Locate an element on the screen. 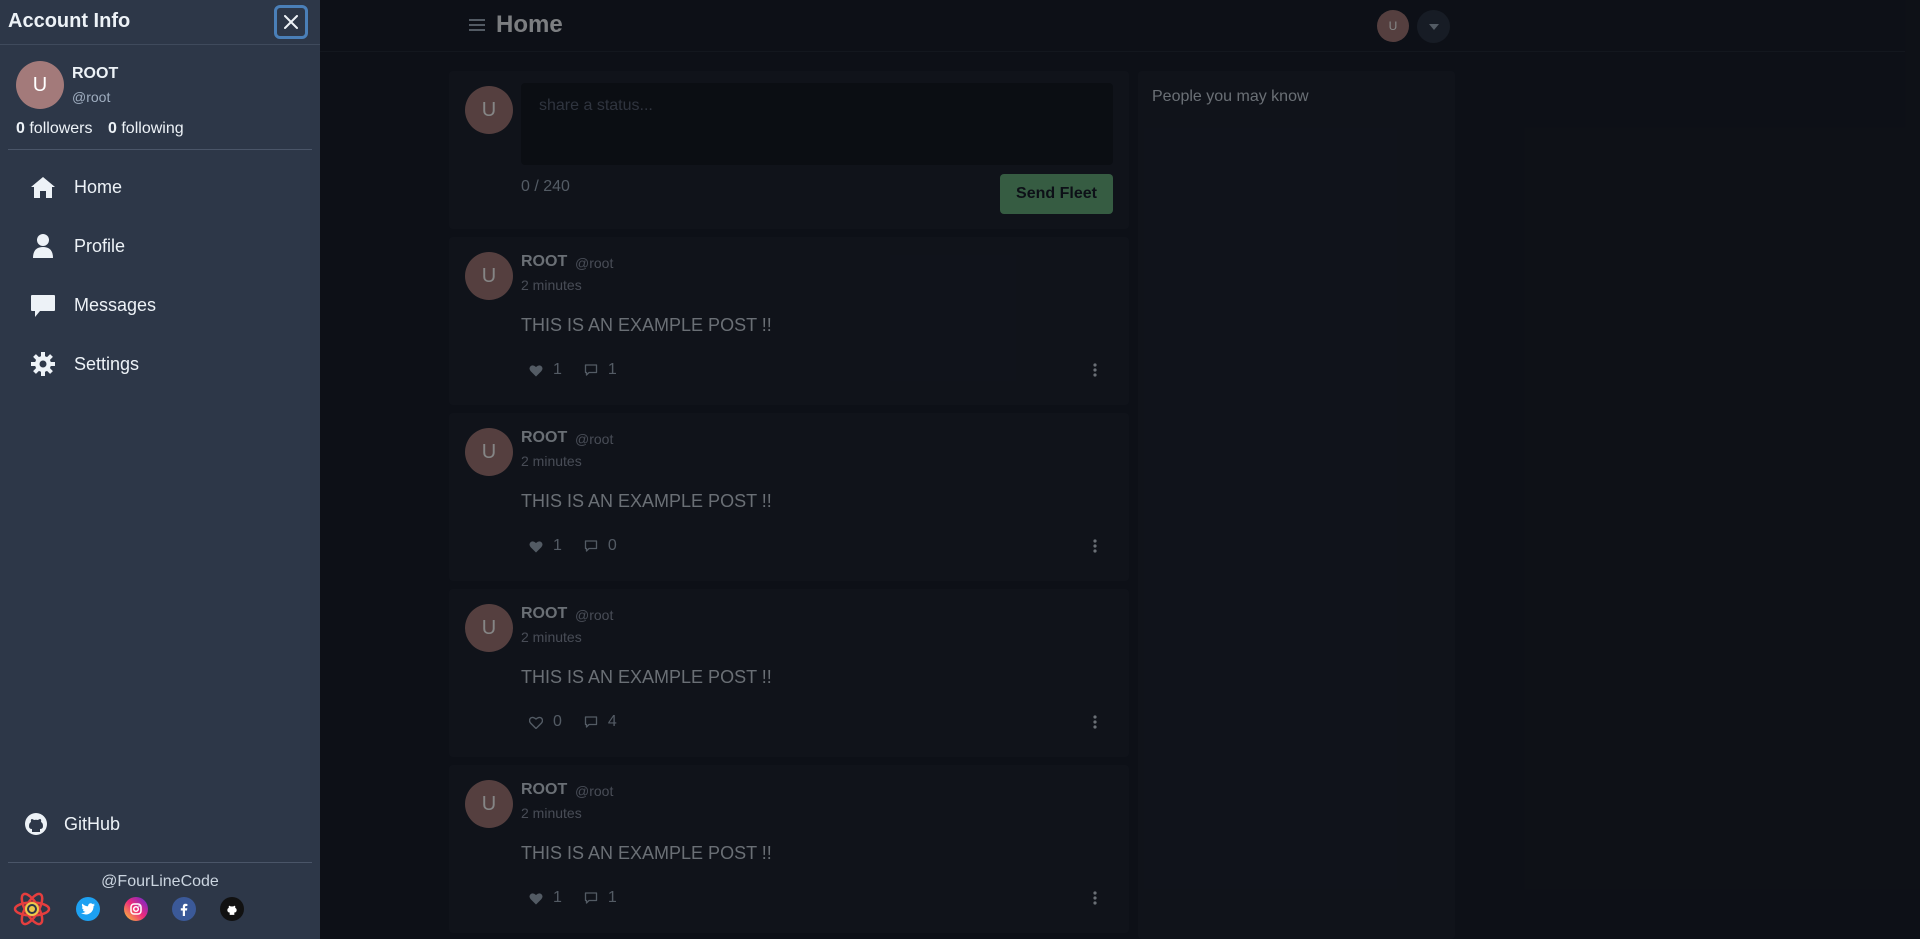 This screenshot has height=939, width=1920. following-stat: 0 following is located at coordinates (146, 129).